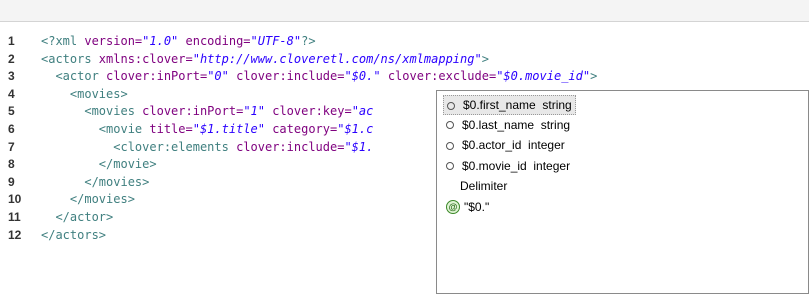 The height and width of the screenshot is (294, 809). I want to click on line-number: 5, so click(11, 111).